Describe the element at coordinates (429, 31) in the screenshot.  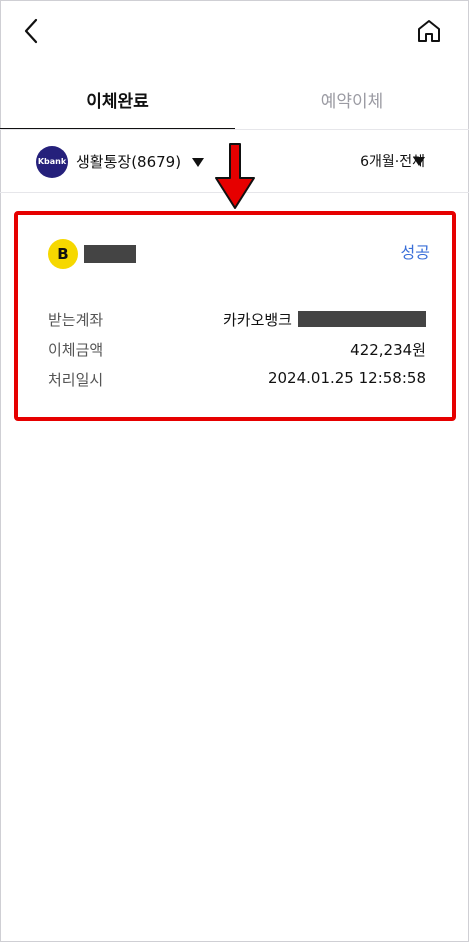
I see `home-icon` at that location.